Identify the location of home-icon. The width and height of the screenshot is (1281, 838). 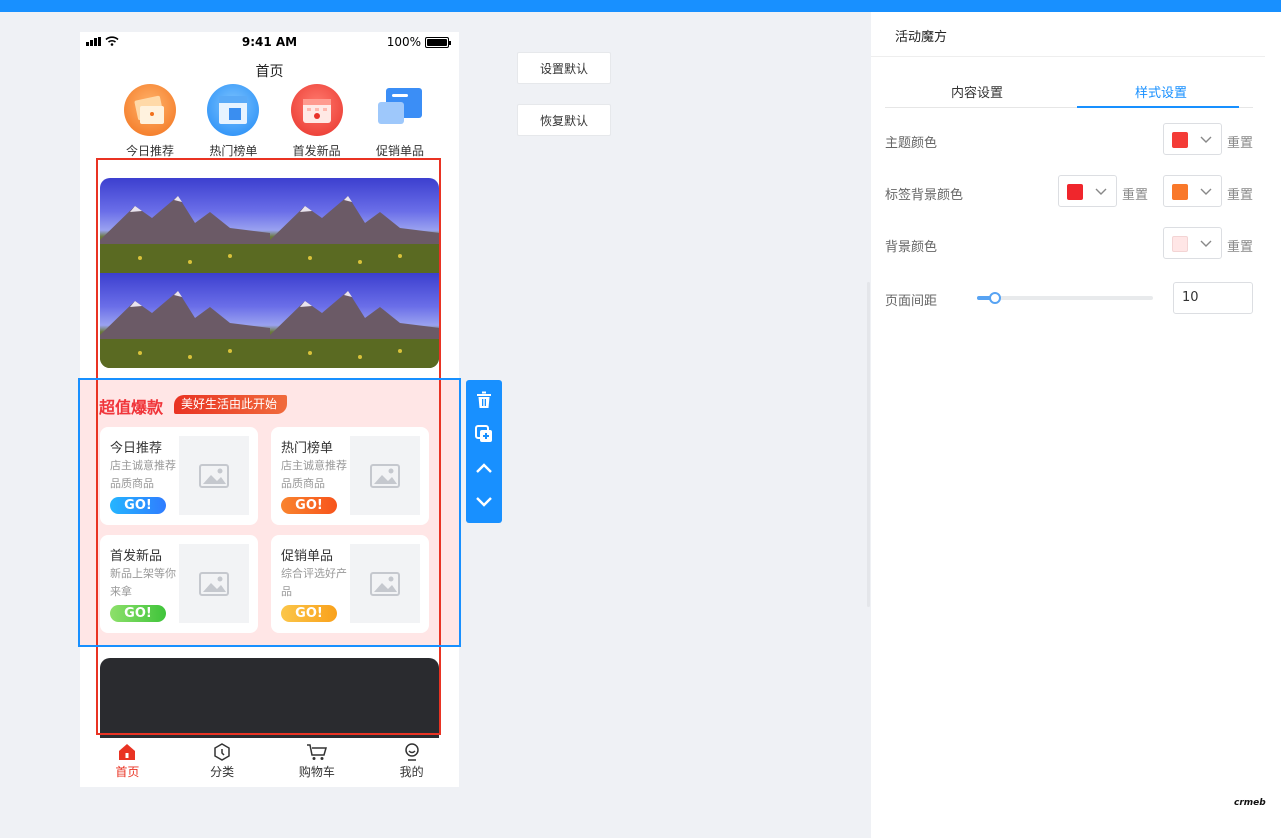
(127, 752).